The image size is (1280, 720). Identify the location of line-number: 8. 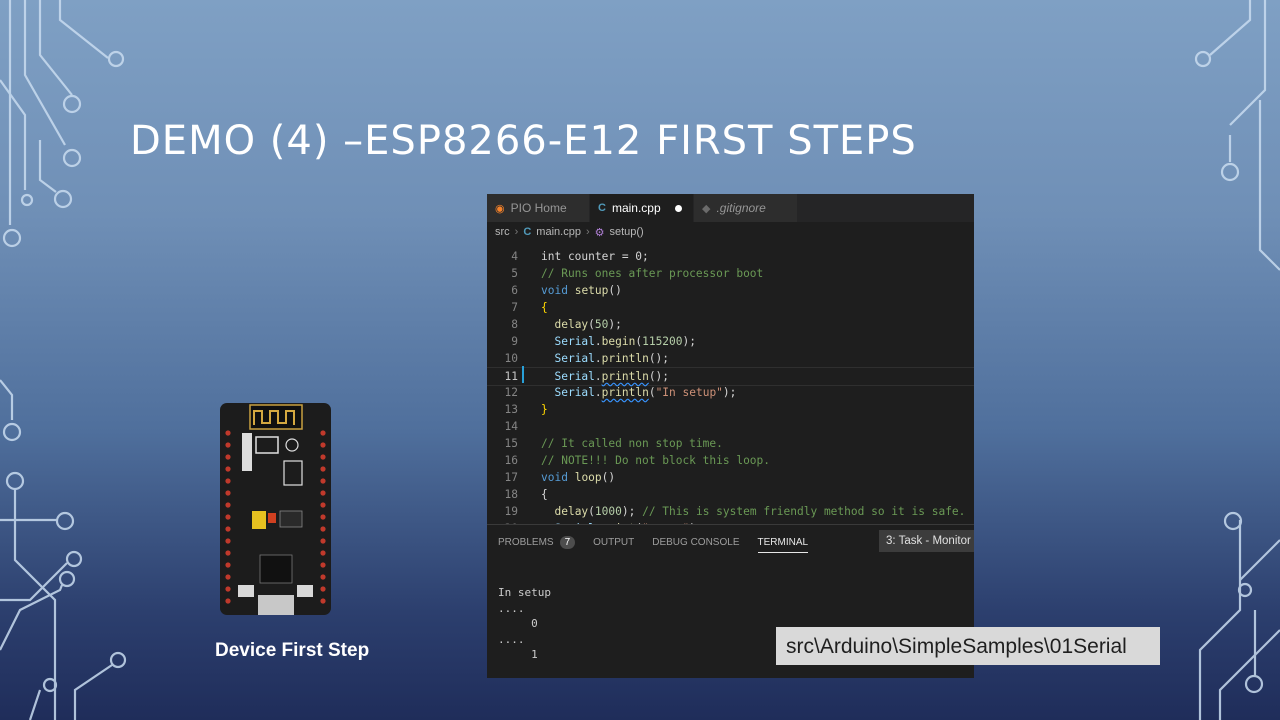
(514, 324).